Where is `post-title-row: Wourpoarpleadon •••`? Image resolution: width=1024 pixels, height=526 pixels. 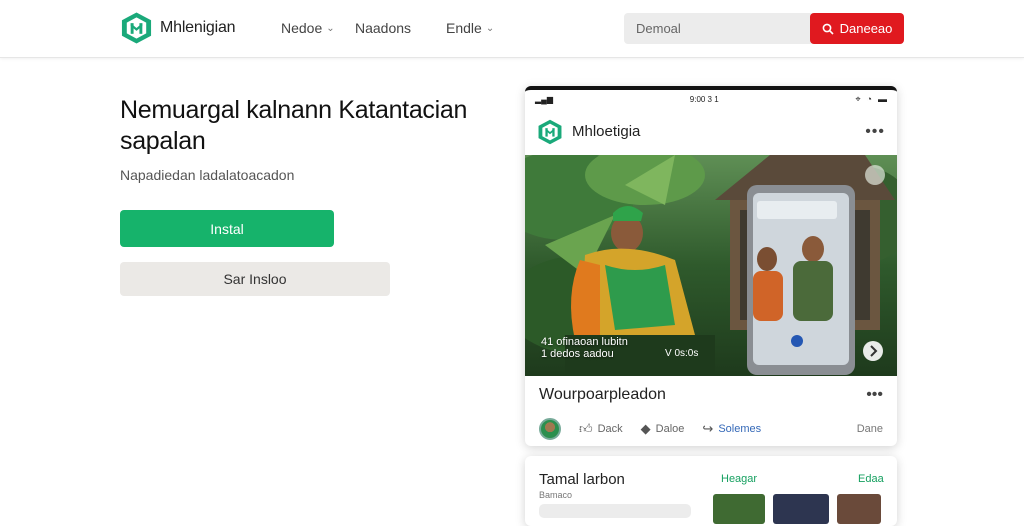 post-title-row: Wourpoarpleadon ••• is located at coordinates (711, 395).